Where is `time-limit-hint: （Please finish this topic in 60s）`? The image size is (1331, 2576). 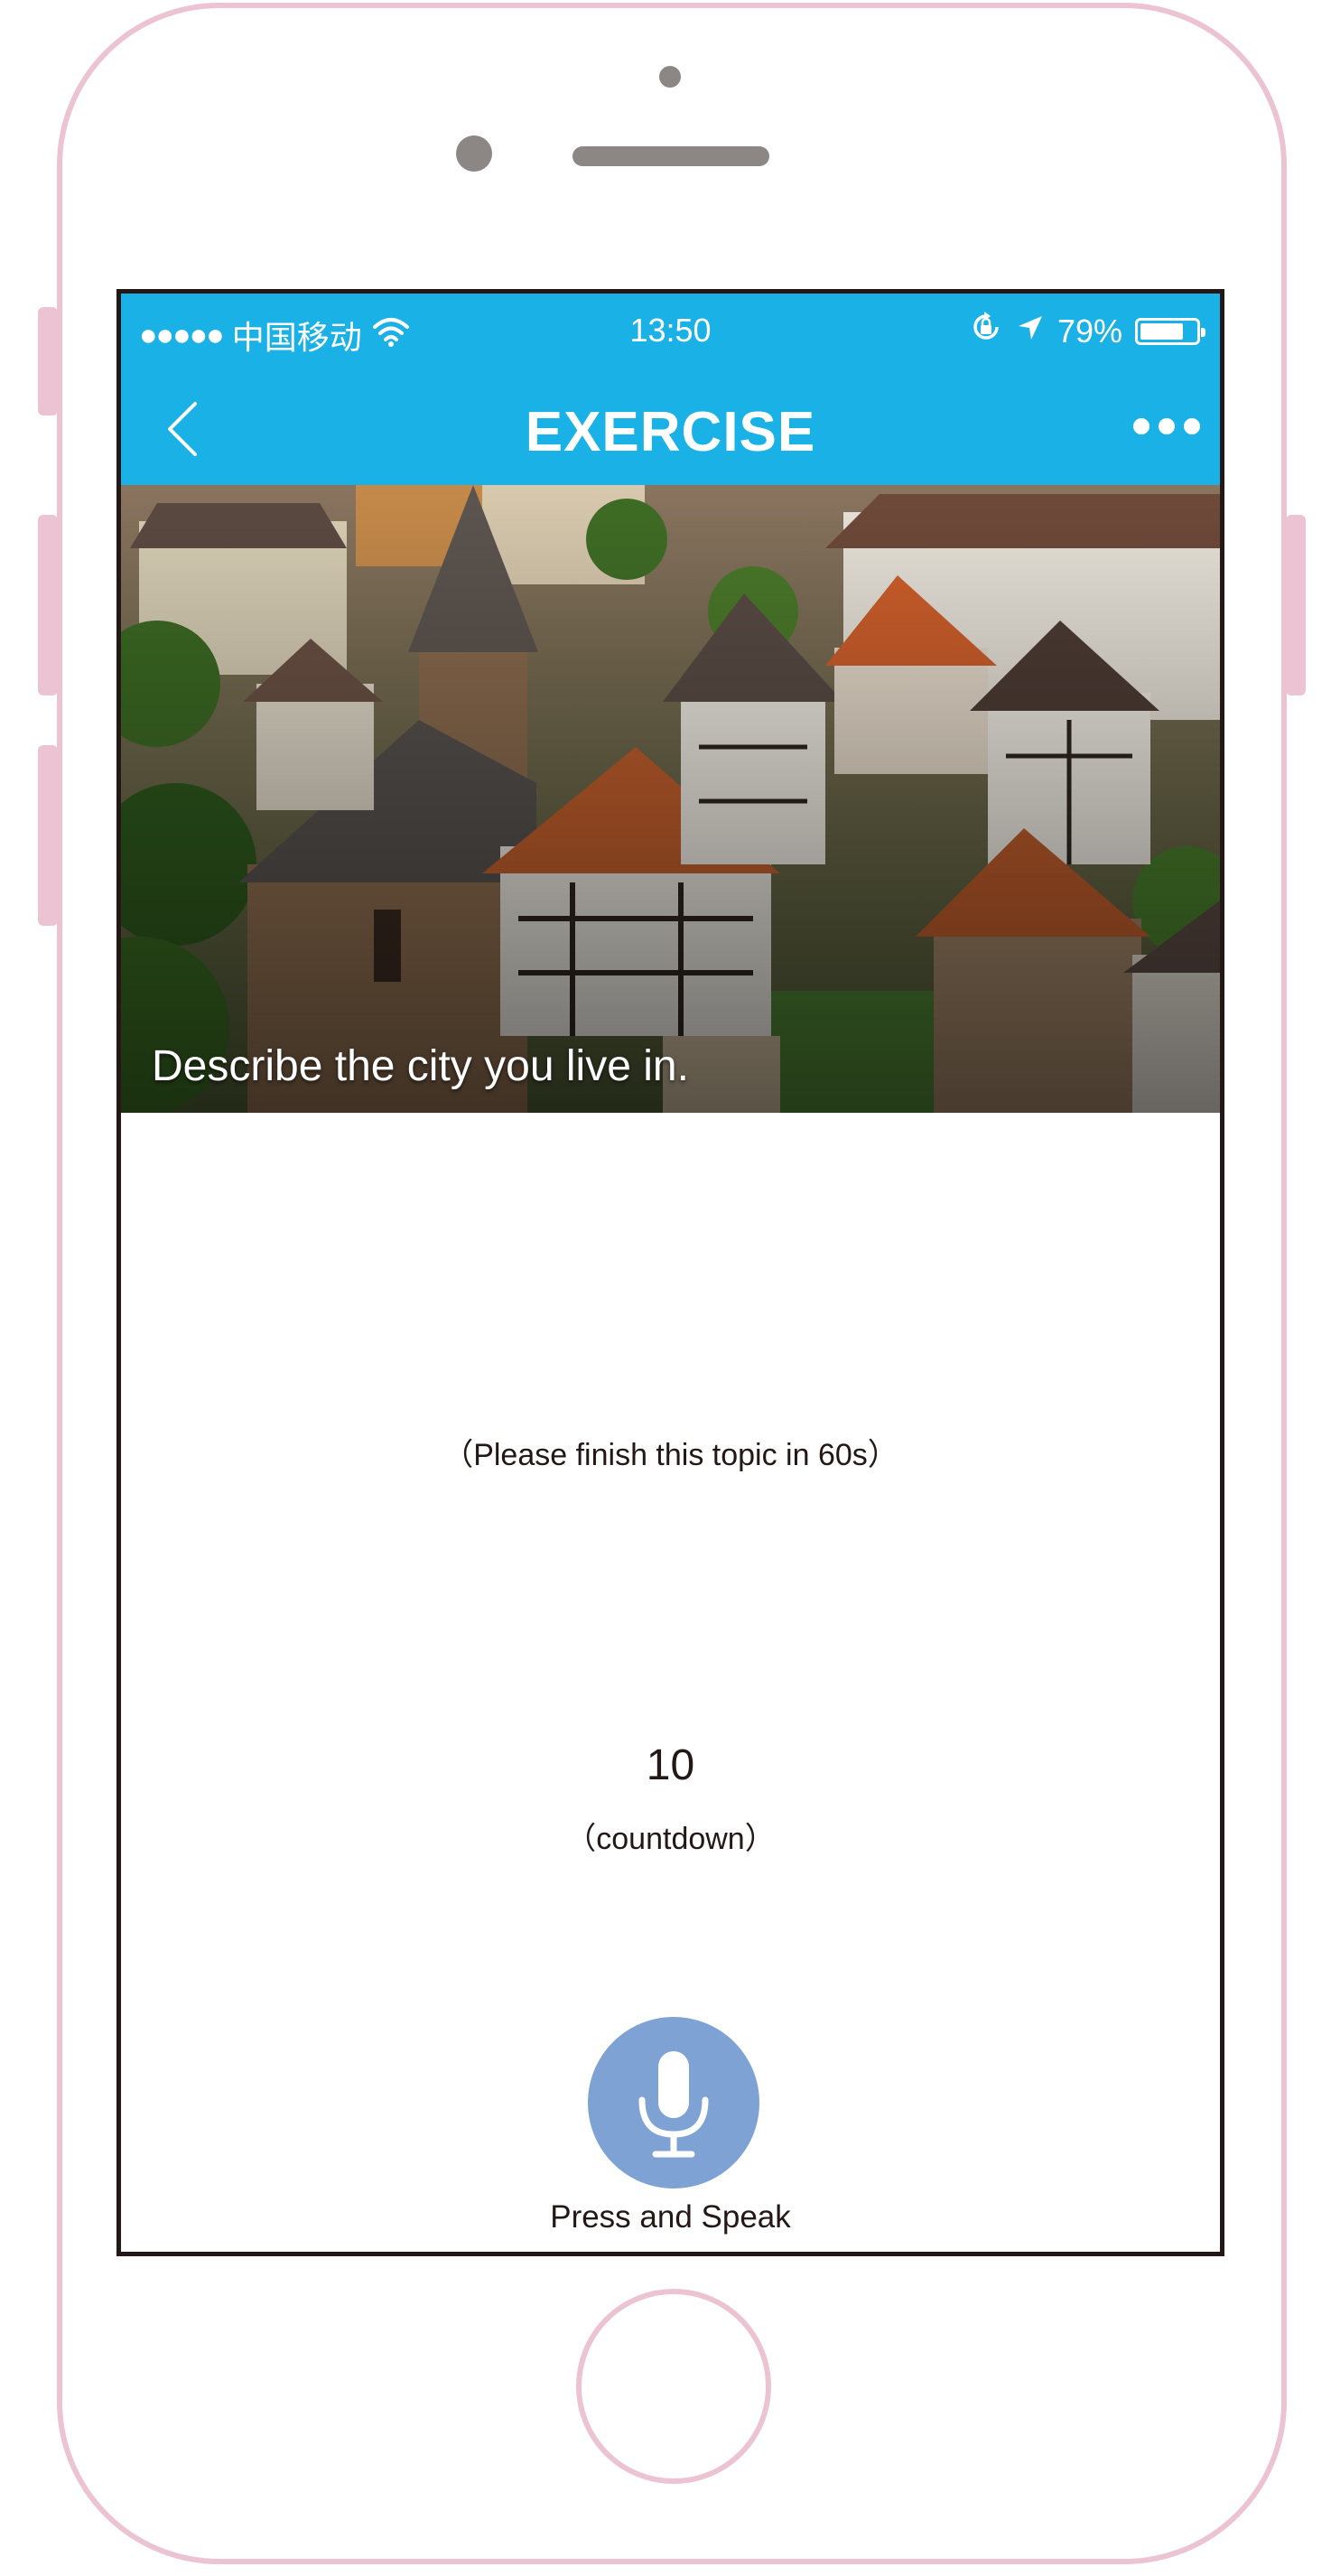 time-limit-hint: （Please finish this topic in 60s） is located at coordinates (670, 1455).